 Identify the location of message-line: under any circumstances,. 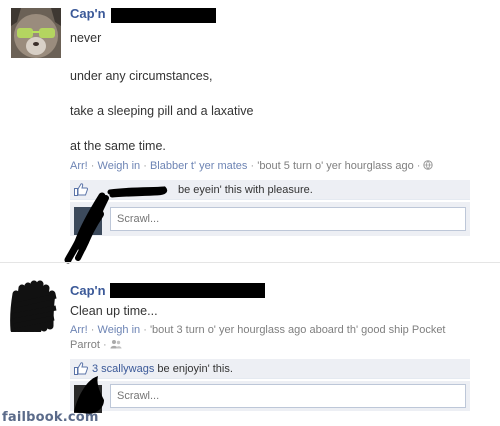
(141, 76).